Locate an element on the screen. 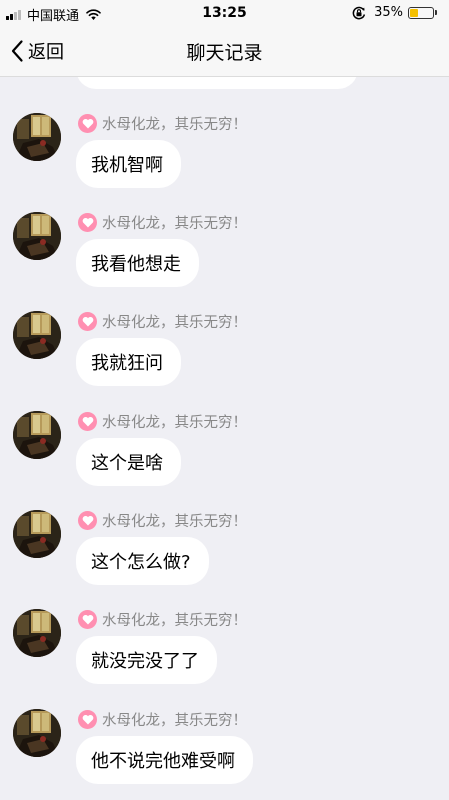  message-bubble: 他不说完他难受啊 is located at coordinates (164, 760).